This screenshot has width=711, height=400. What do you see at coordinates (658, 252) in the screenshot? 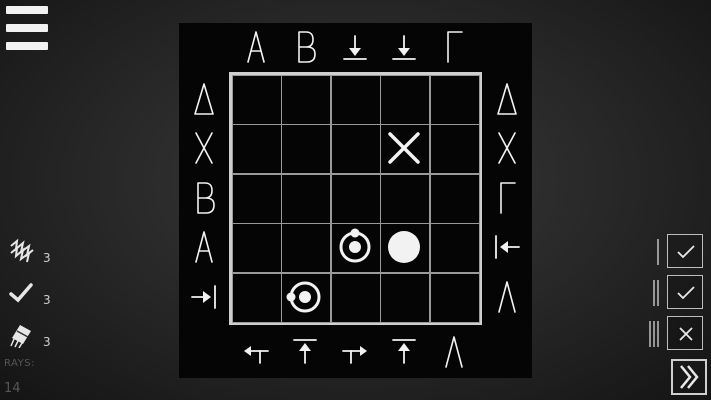
I see `round-numeral: I` at bounding box center [658, 252].